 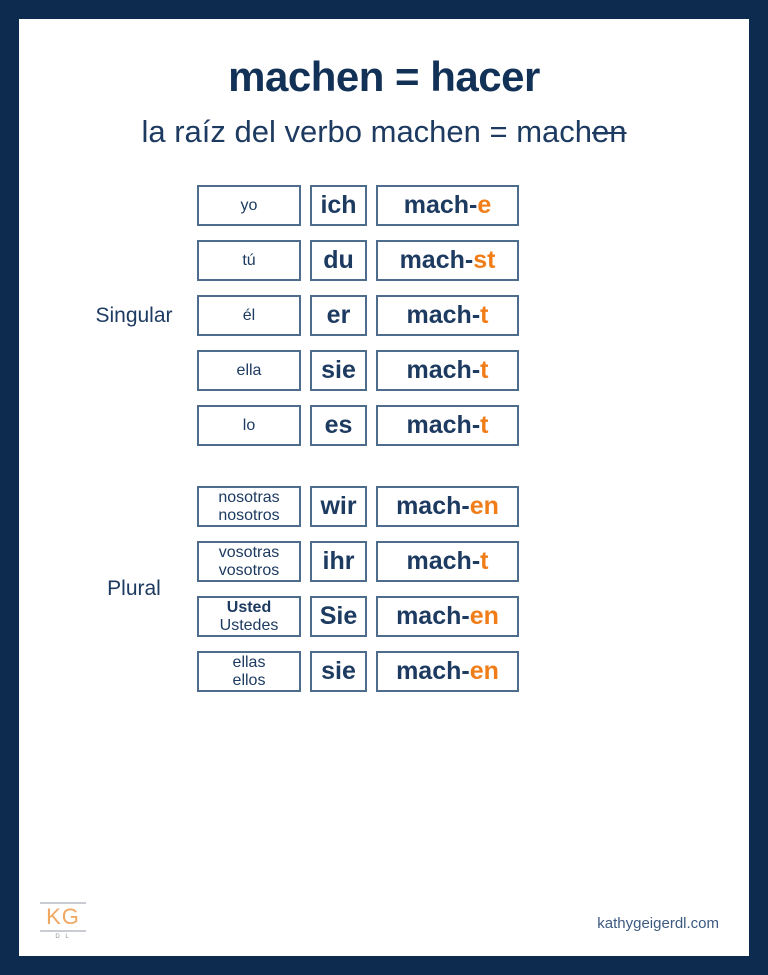 I want to click on german-pronoun-cell: ich, so click(x=338, y=206).